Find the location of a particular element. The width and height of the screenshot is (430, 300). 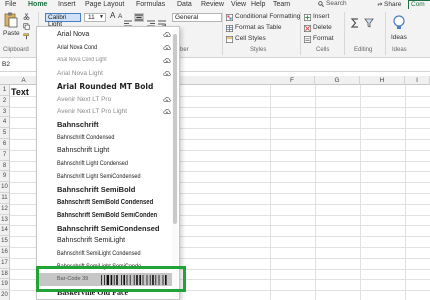

insert-label: Insert is located at coordinates (321, 16).